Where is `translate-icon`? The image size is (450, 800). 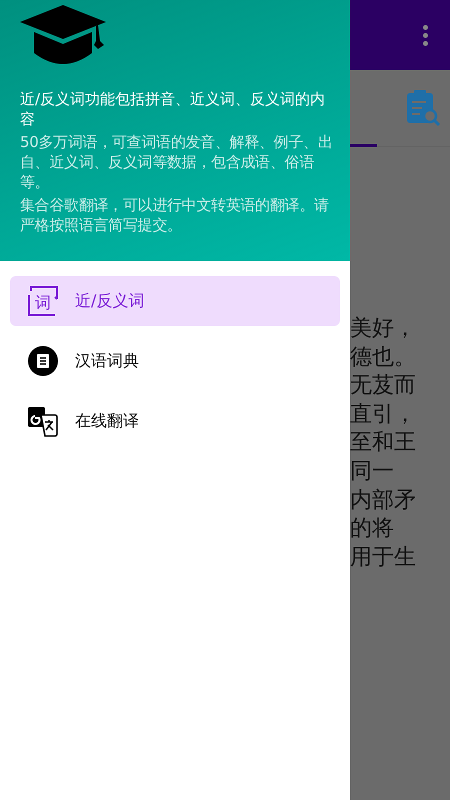
translate-icon is located at coordinates (43, 421).